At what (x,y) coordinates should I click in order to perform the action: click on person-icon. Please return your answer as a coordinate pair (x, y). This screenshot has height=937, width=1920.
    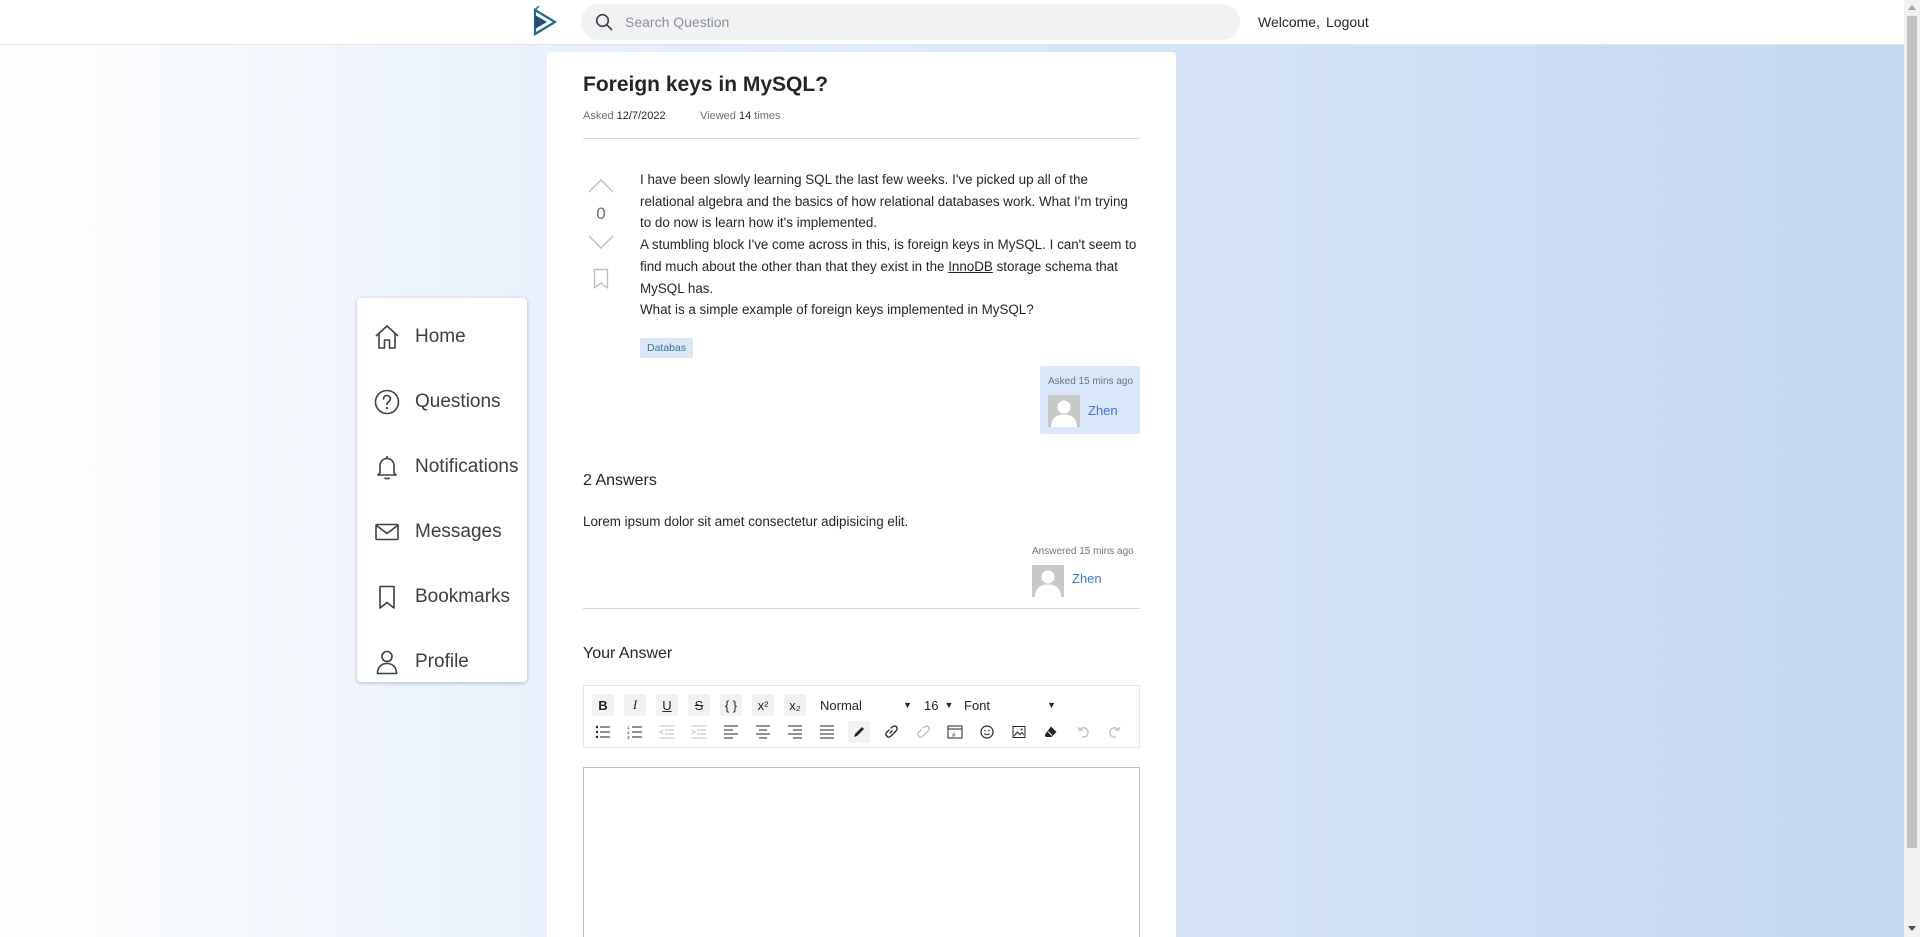
    Looking at the image, I should click on (387, 662).